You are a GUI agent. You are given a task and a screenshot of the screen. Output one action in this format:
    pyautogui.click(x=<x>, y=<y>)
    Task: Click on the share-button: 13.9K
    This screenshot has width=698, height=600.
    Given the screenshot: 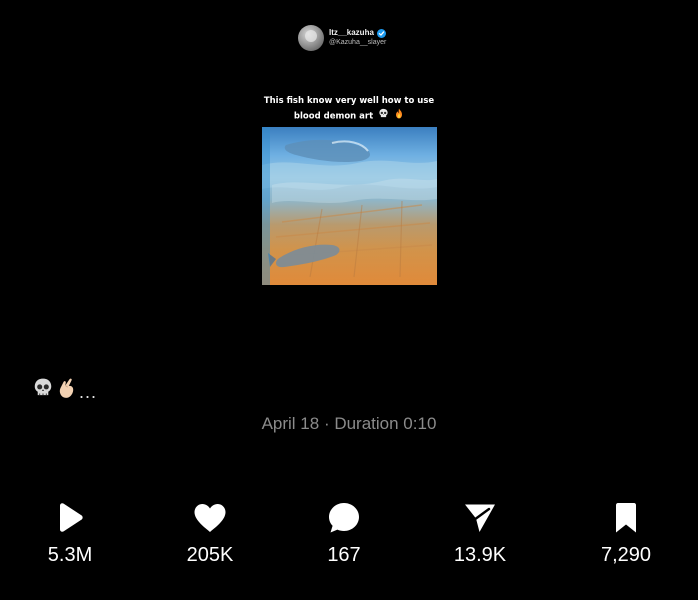 What is the action you would take?
    pyautogui.click(x=480, y=533)
    